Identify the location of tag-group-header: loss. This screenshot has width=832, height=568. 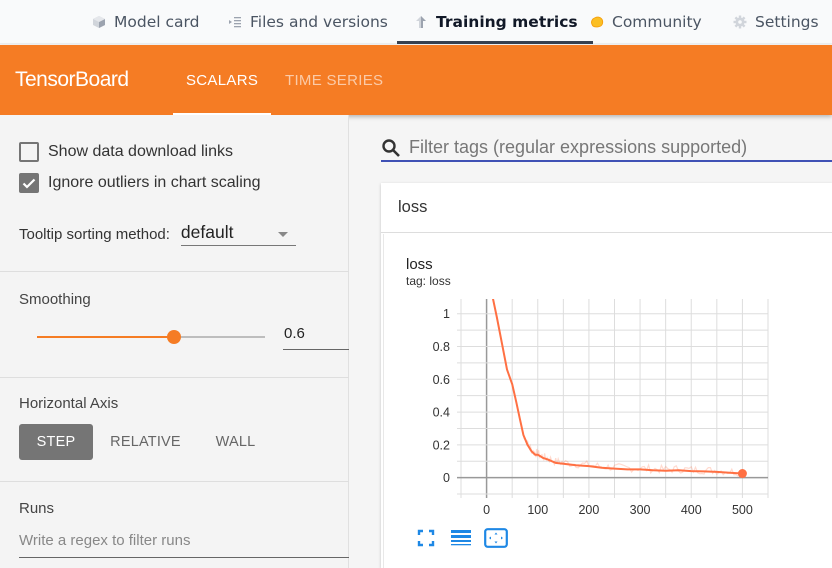
(606, 208).